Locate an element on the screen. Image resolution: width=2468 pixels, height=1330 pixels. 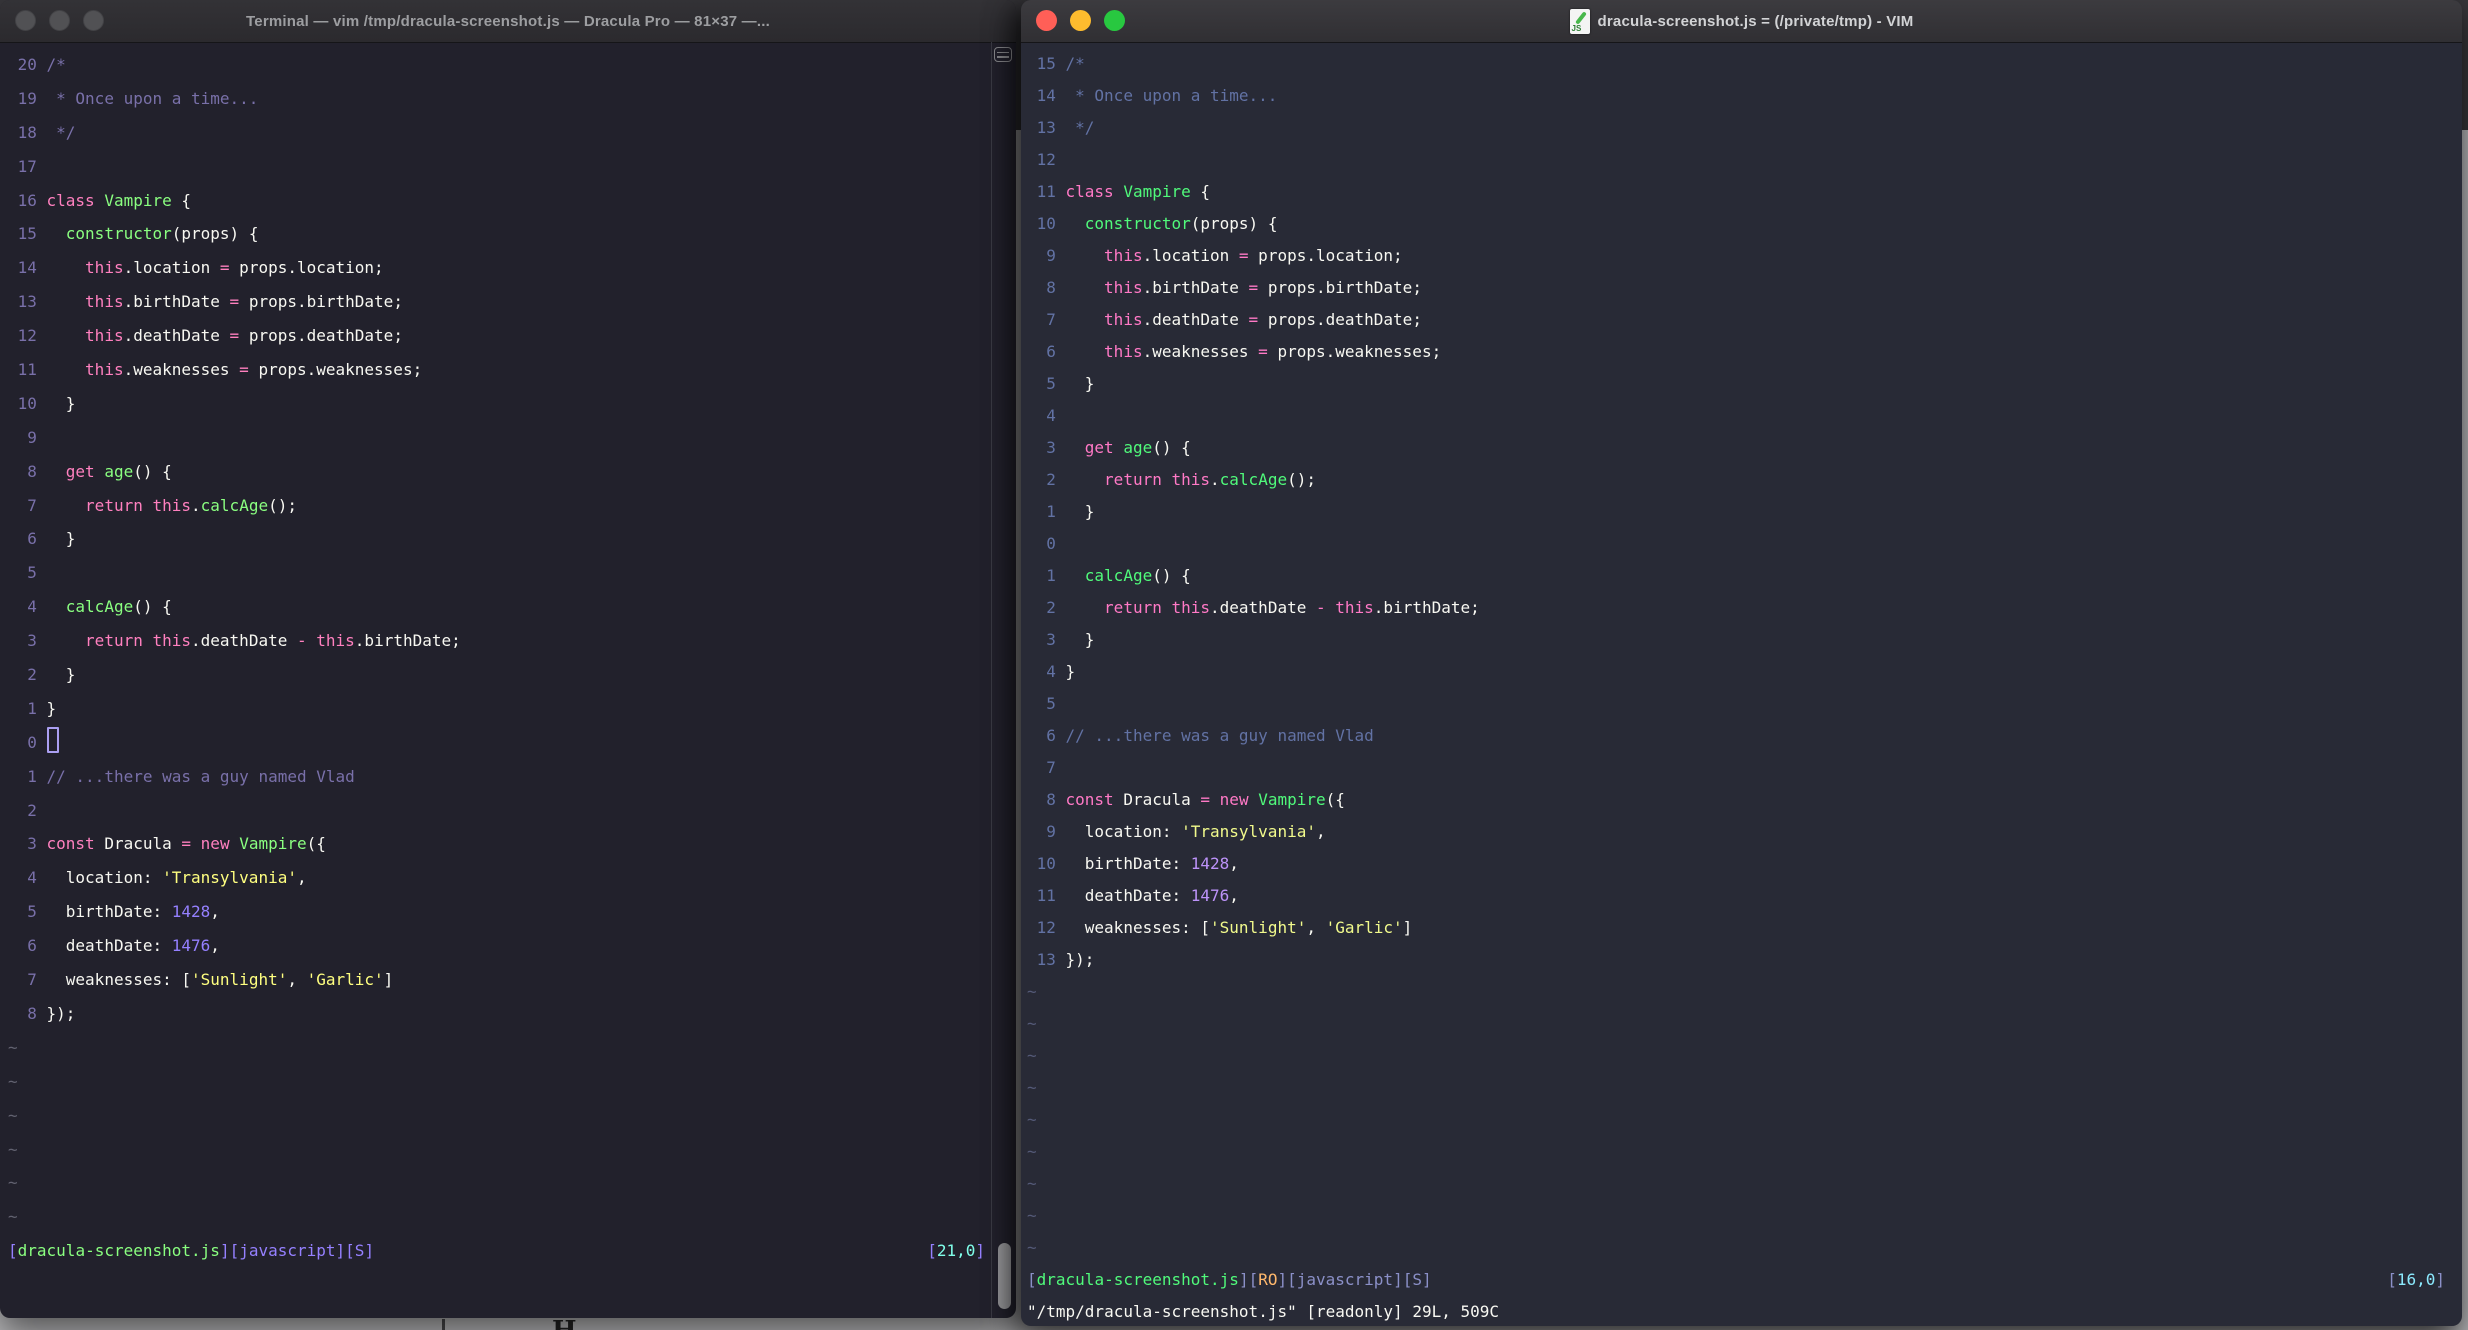
code-line: 18 */ is located at coordinates (496, 133).